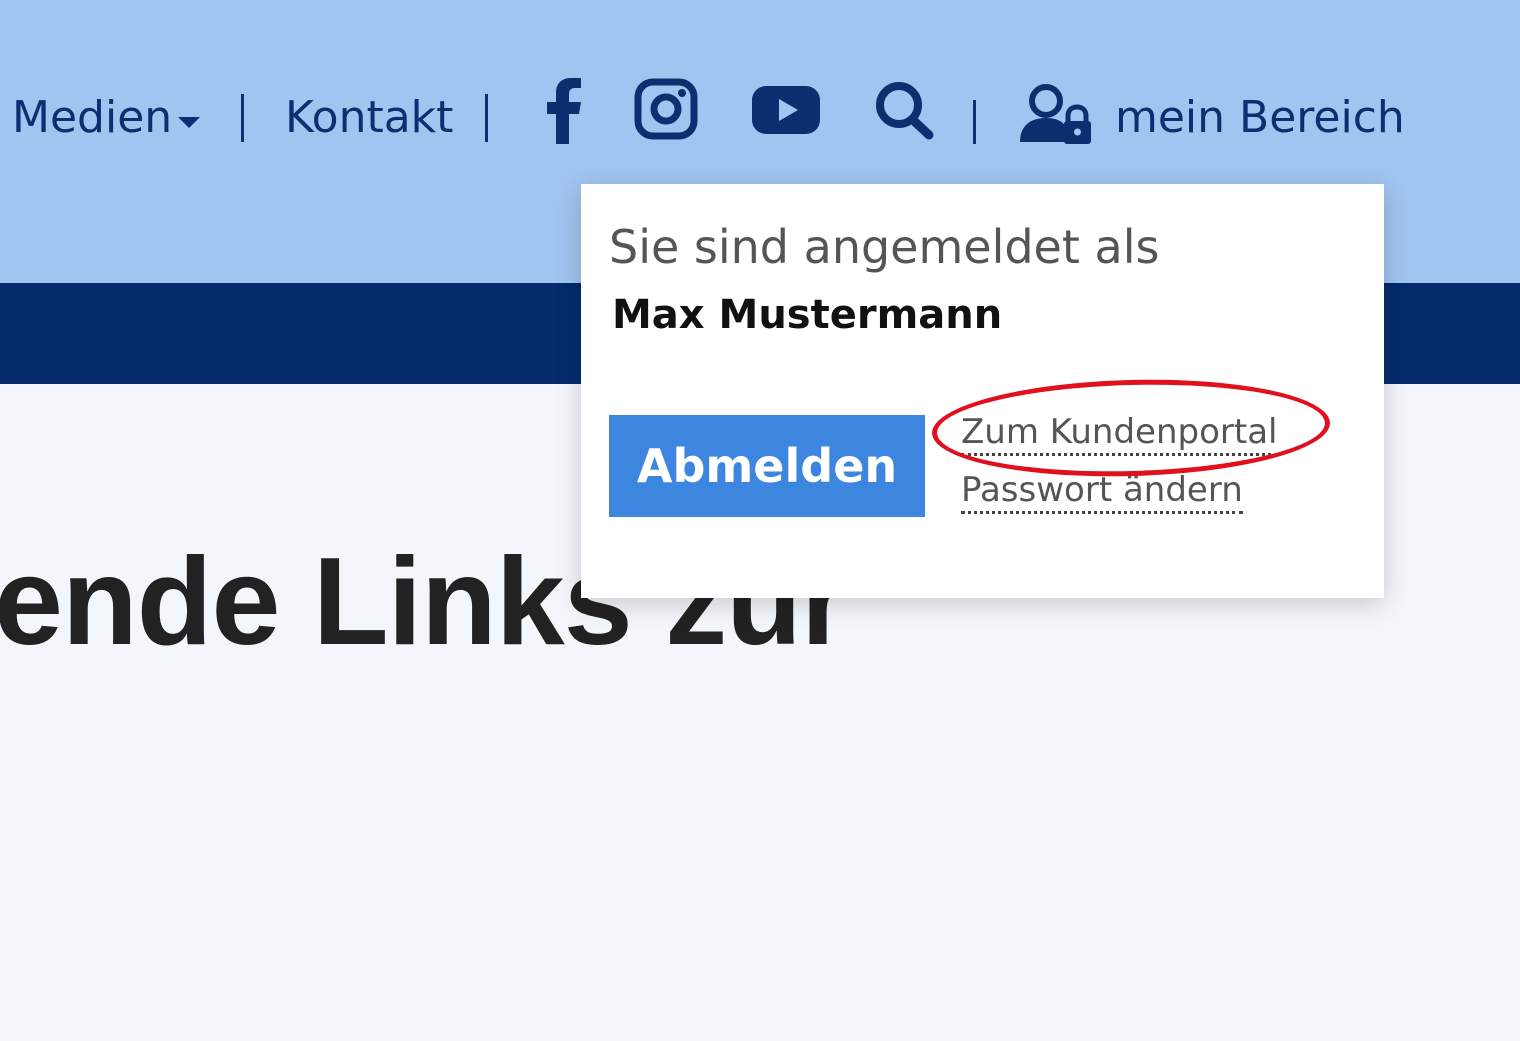 The height and width of the screenshot is (1041, 1520). I want to click on logout-button: Abmelden, so click(767, 466).